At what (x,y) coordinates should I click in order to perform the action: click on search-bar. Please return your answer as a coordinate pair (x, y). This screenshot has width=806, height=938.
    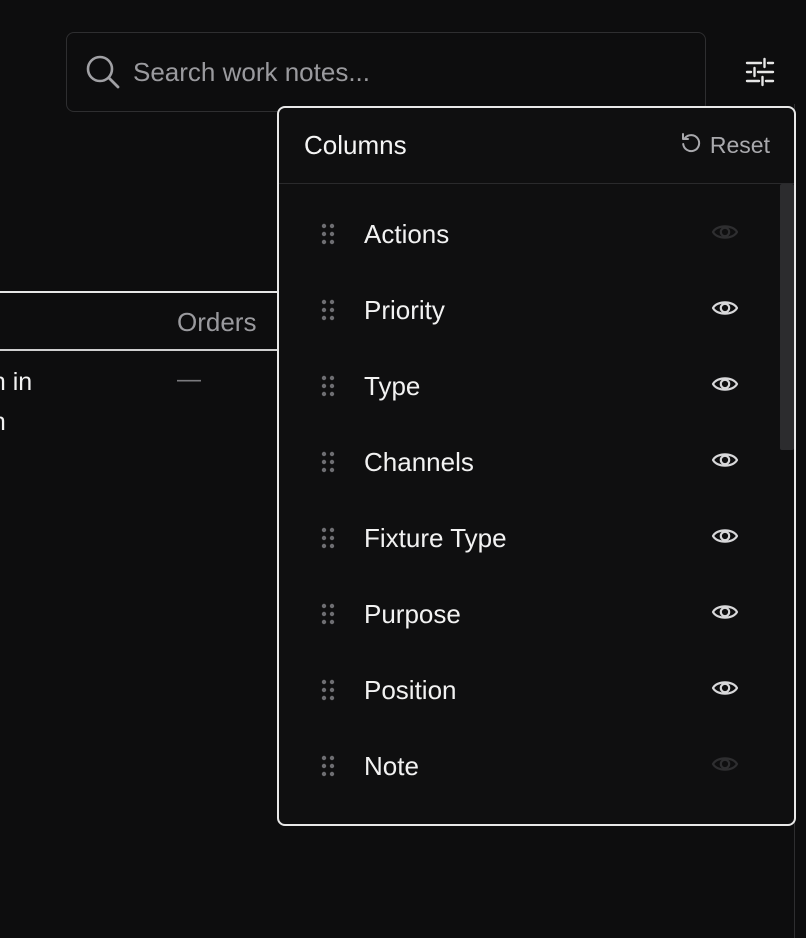
    Looking at the image, I should click on (386, 72).